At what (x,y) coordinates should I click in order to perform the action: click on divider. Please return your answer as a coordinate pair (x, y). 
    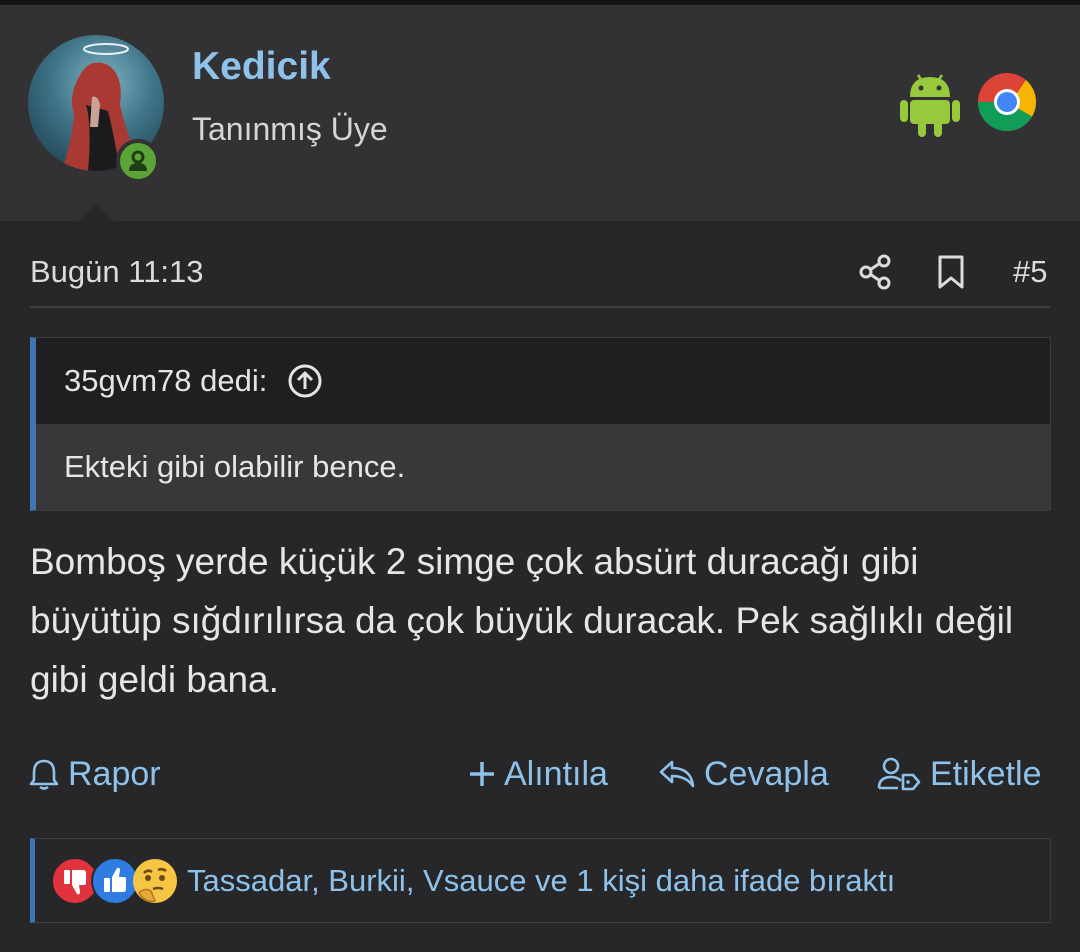
    Looking at the image, I should click on (540, 307).